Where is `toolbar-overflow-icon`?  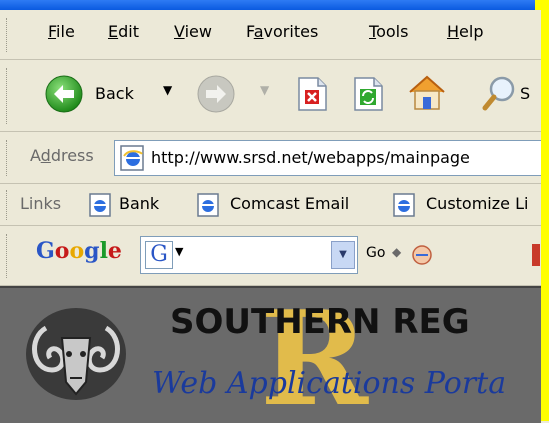
toolbar-overflow-icon is located at coordinates (536, 255).